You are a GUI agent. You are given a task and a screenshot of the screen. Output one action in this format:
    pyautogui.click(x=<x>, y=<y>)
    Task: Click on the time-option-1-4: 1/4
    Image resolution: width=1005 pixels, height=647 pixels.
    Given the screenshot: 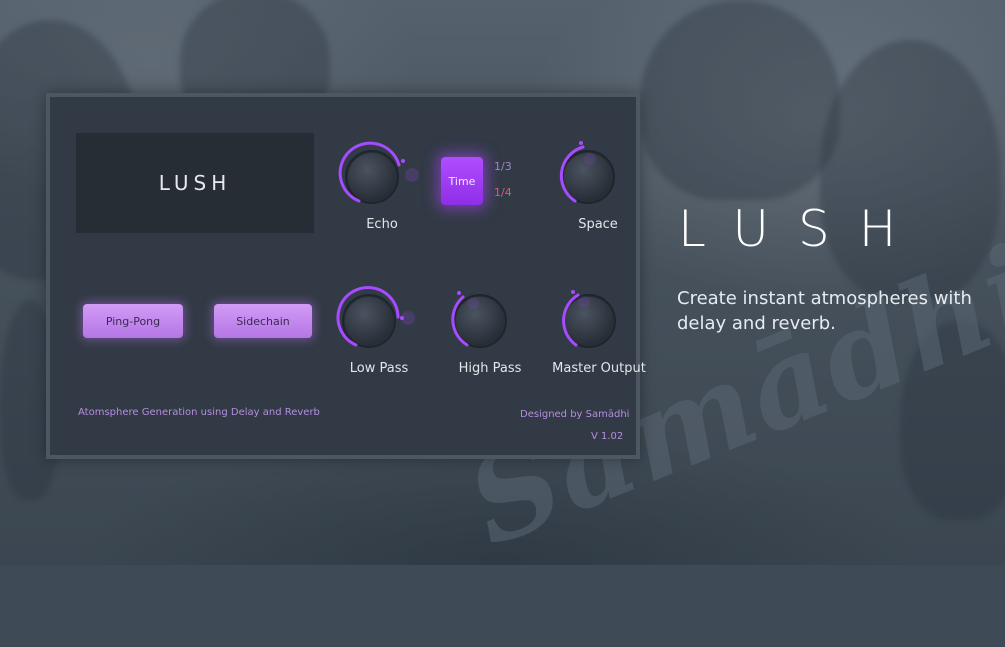 What is the action you would take?
    pyautogui.click(x=503, y=192)
    